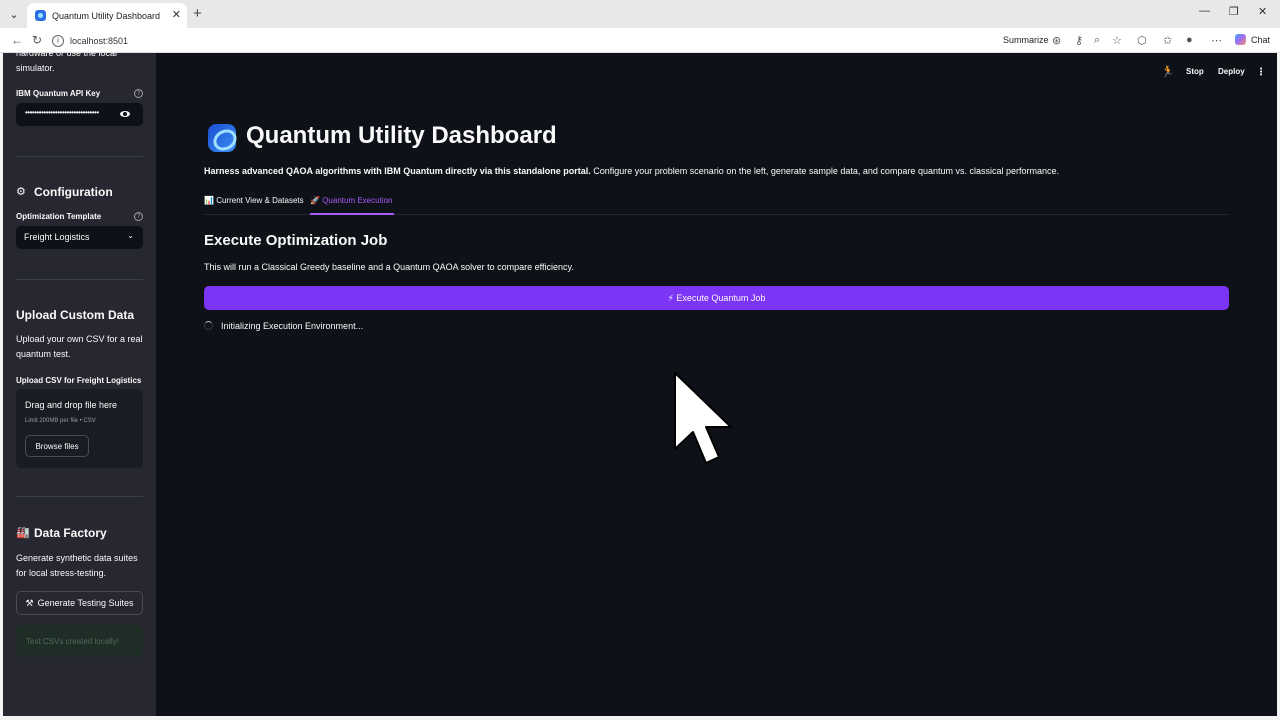 Image resolution: width=1280 pixels, height=720 pixels. I want to click on sidebar-intro-text: hardware or use the local, so click(67, 55).